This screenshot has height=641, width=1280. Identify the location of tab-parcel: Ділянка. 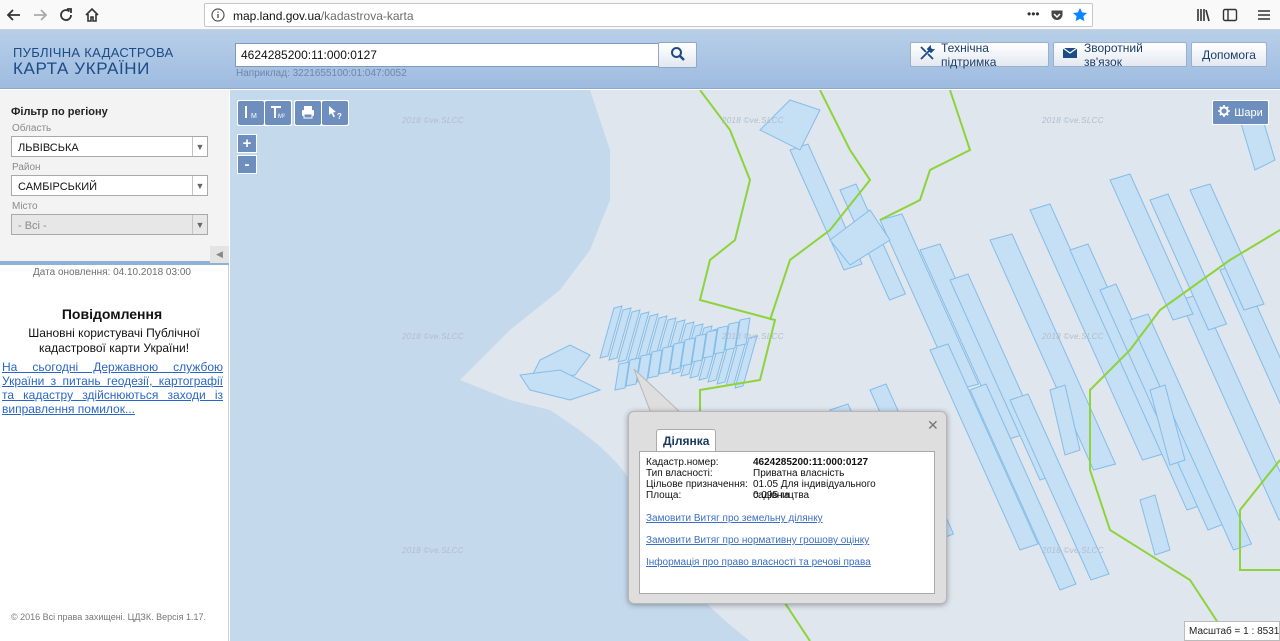
(686, 440).